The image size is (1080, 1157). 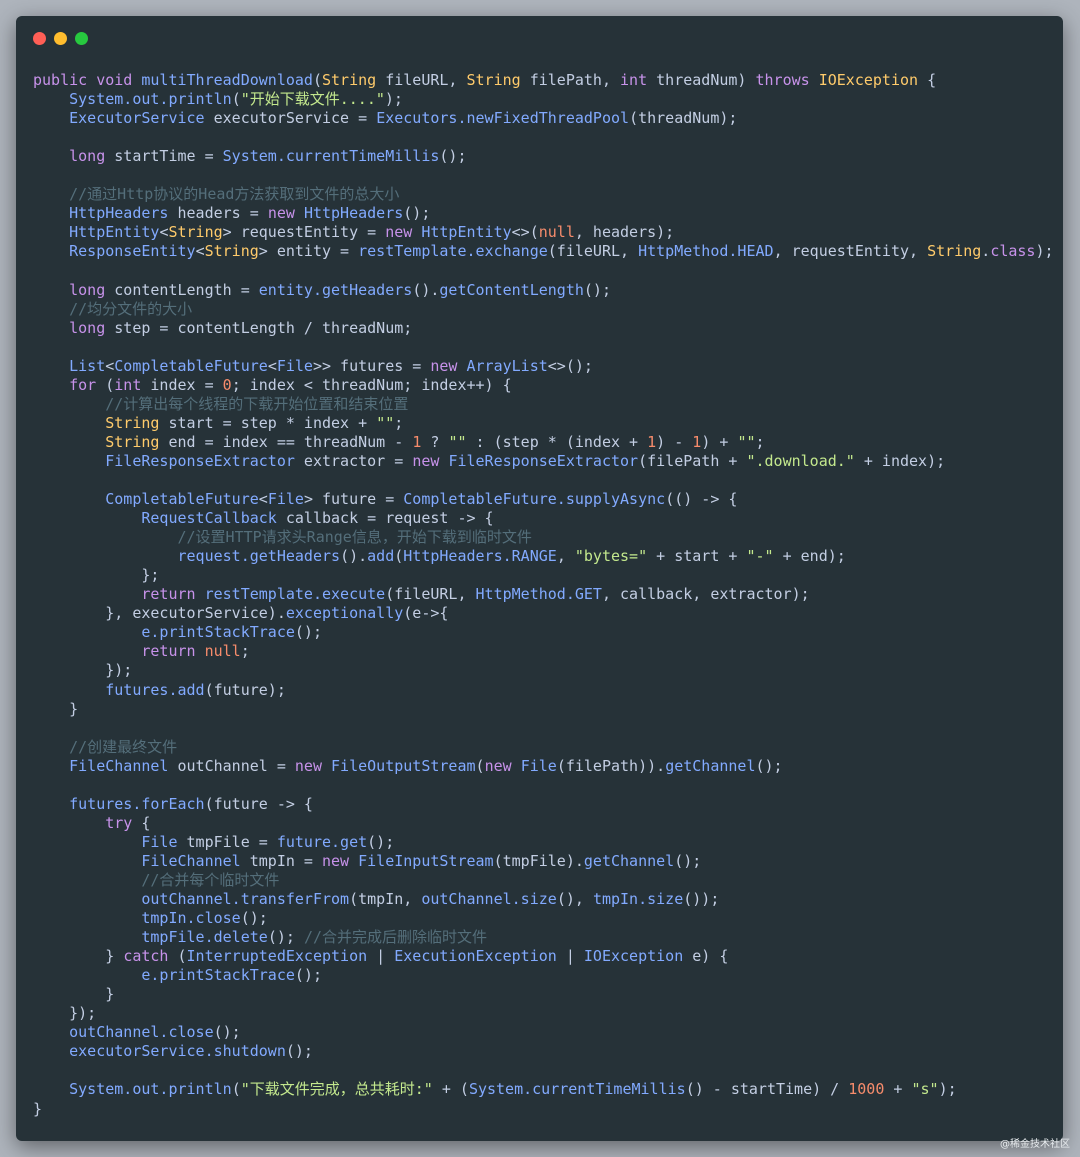 I want to click on code-token: (fileURL,, so click(x=593, y=251).